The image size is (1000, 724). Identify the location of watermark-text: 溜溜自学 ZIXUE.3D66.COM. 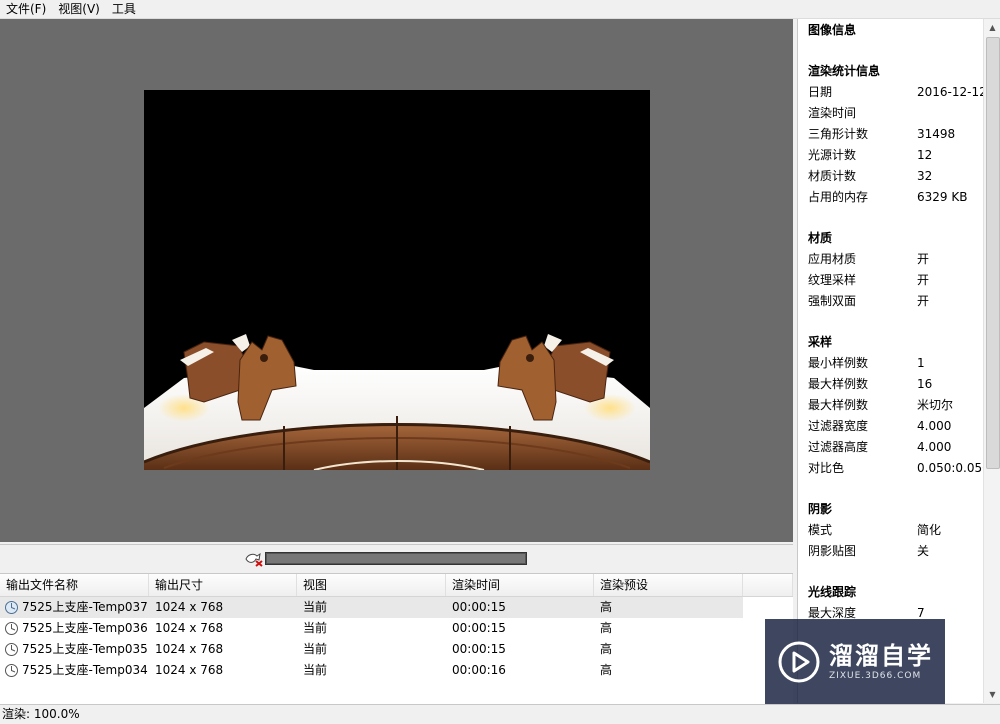
(881, 662).